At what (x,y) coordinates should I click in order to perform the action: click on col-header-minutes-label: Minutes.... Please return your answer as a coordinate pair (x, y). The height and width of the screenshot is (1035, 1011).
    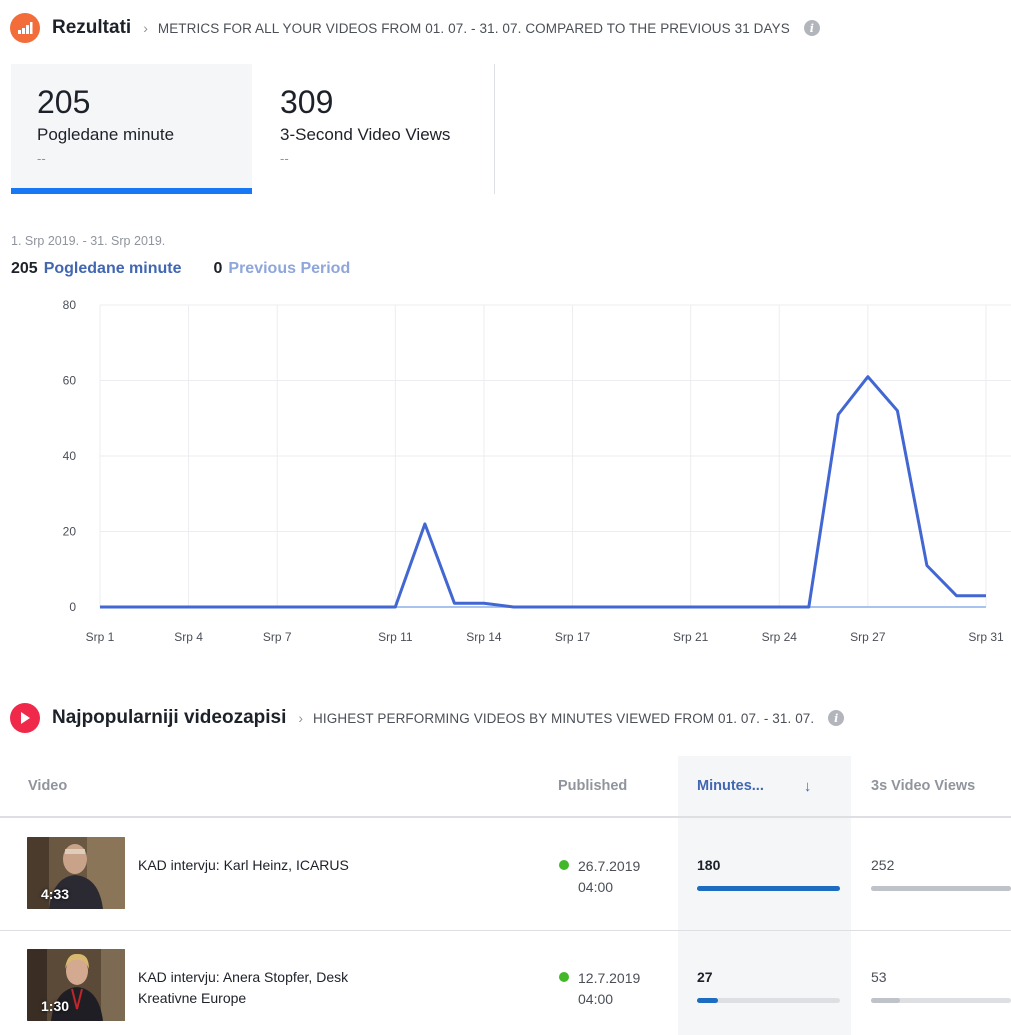
    Looking at the image, I should click on (730, 786).